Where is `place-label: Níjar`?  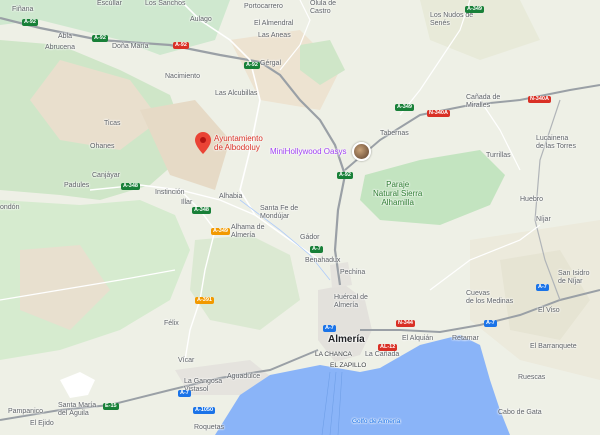 place-label: Níjar is located at coordinates (543, 219).